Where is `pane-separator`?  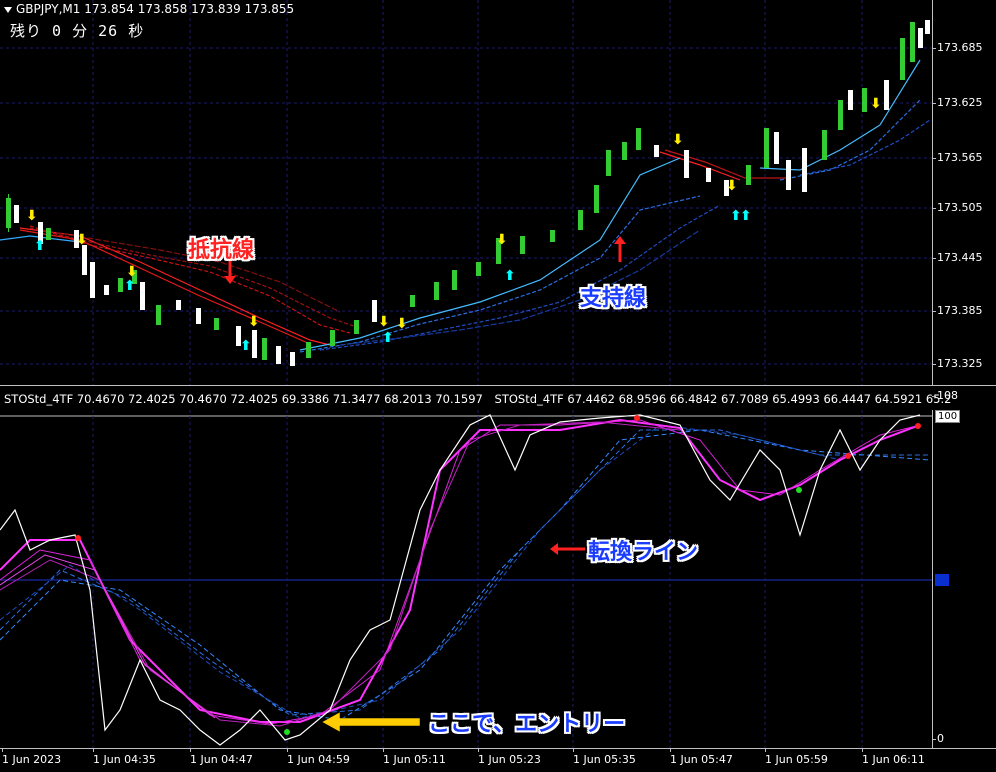
pane-separator is located at coordinates (498, 385).